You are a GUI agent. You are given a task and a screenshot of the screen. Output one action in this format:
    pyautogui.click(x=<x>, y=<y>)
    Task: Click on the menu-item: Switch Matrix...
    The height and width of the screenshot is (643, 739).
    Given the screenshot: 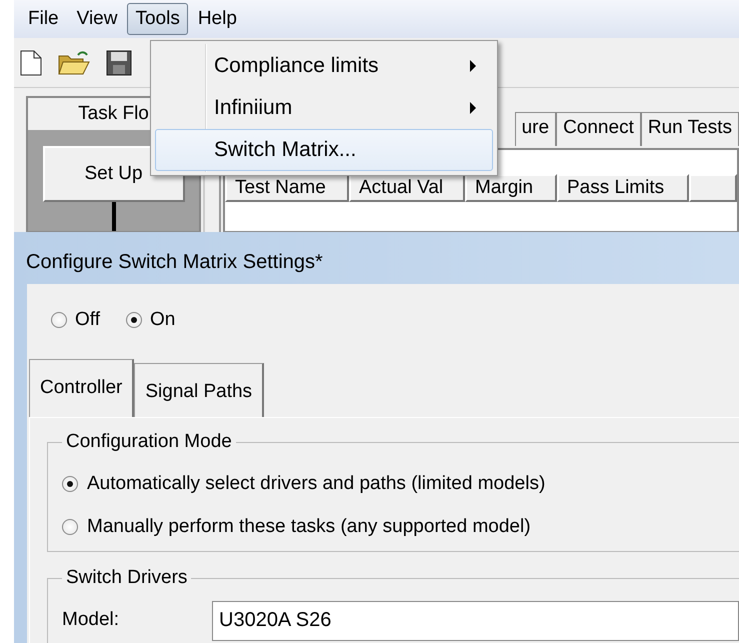 What is the action you would take?
    pyautogui.click(x=324, y=150)
    